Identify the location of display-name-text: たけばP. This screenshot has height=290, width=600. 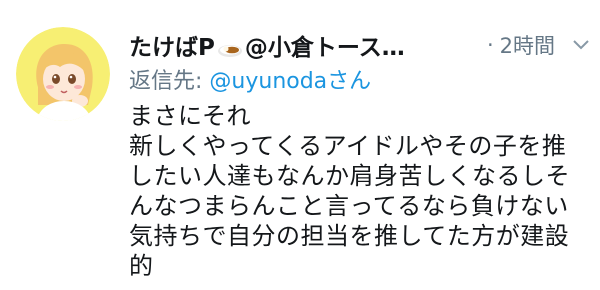
(172, 48).